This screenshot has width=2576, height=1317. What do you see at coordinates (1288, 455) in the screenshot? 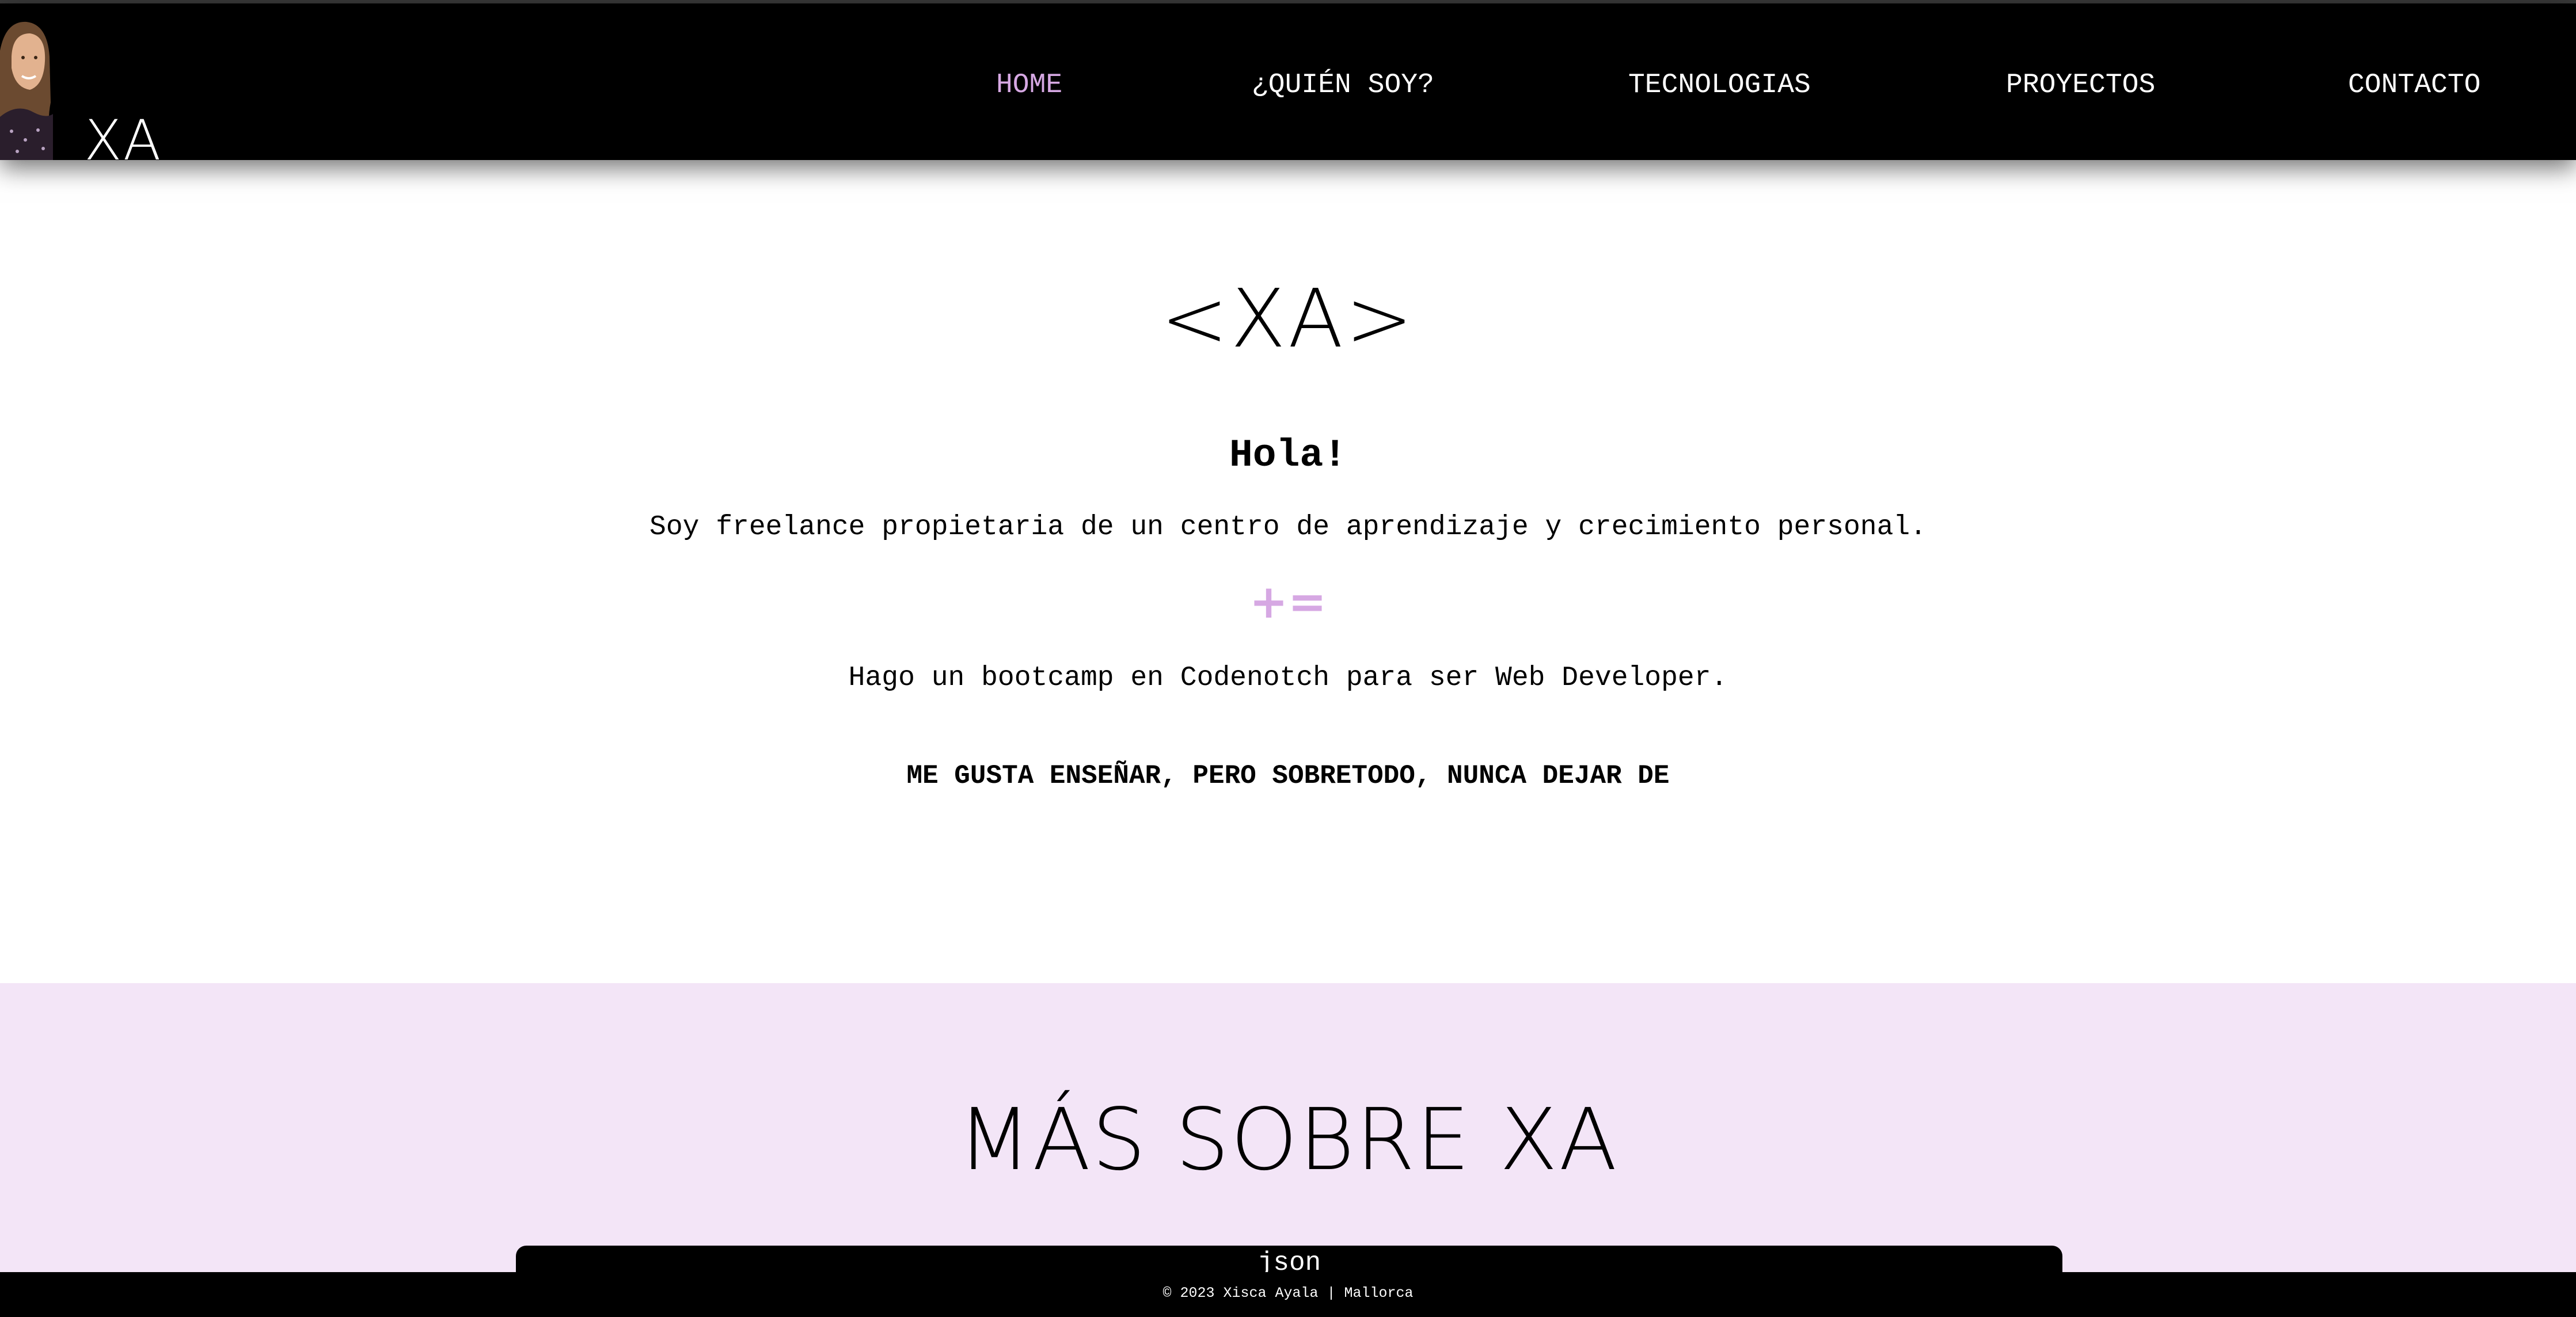
I see `greeting-heading: Hola!` at bounding box center [1288, 455].